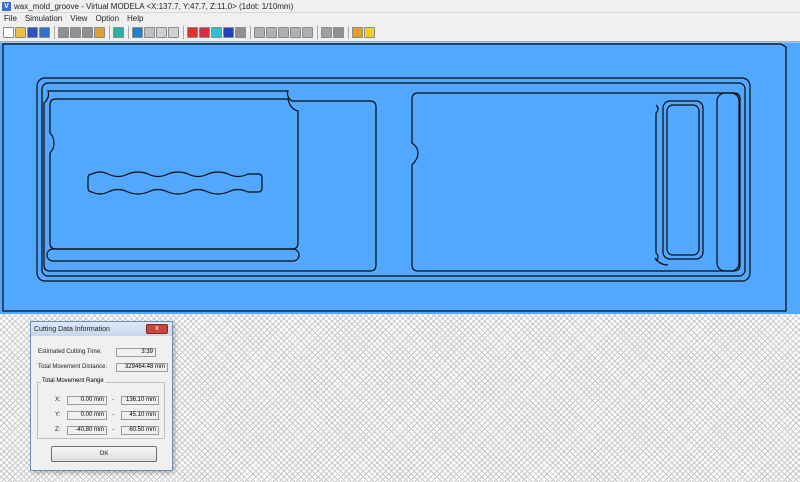 The image size is (800, 482). I want to click on total-distance-label: Total Movement Distance:, so click(73, 367).